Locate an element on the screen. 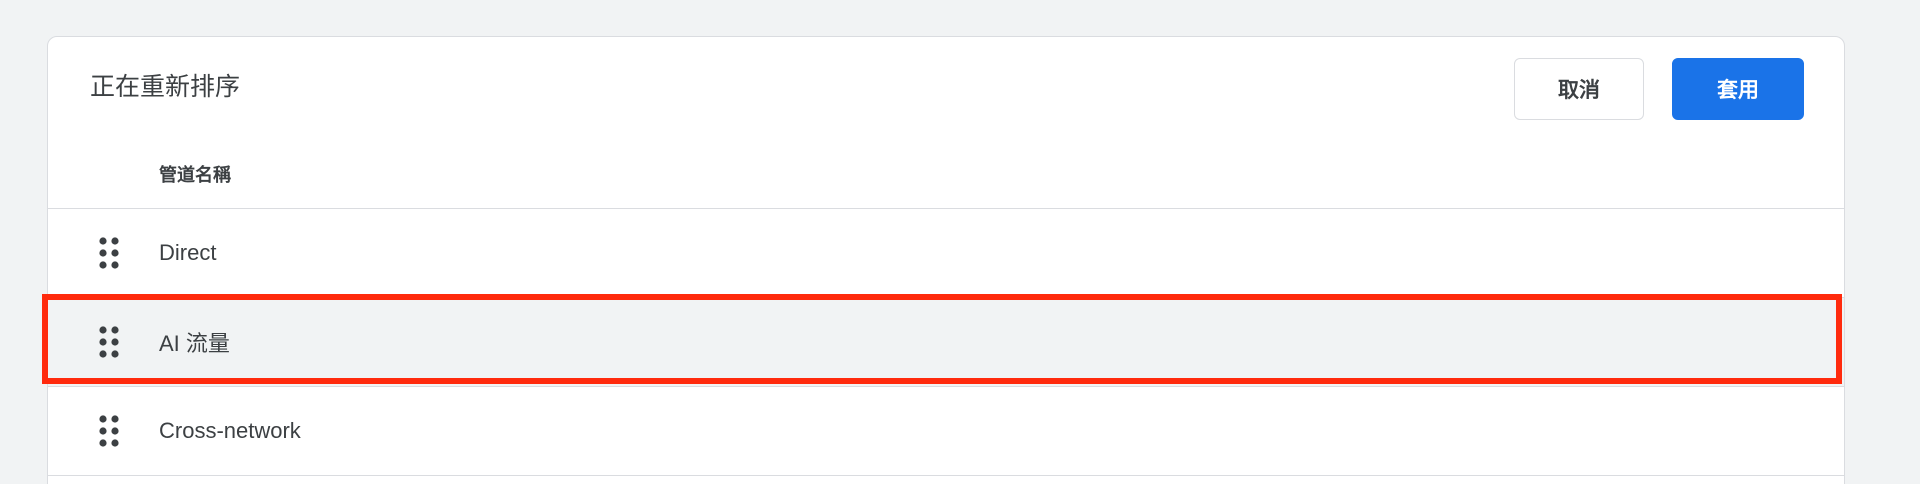 The height and width of the screenshot is (484, 1920). page-title: 正在重新排序 is located at coordinates (165, 87).